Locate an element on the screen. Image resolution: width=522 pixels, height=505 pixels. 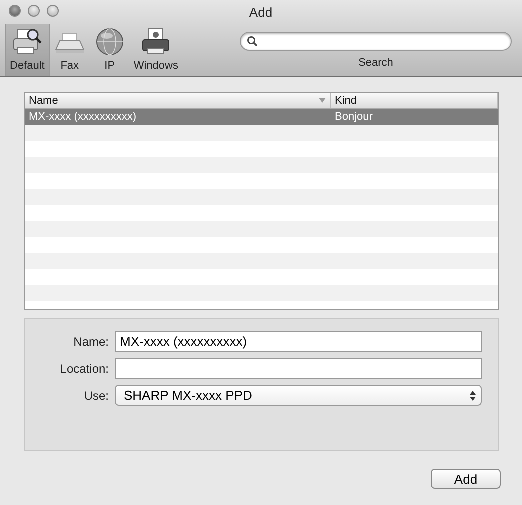
name-field: MX-xxxx (xxxxxxxxxx) is located at coordinates (298, 341).